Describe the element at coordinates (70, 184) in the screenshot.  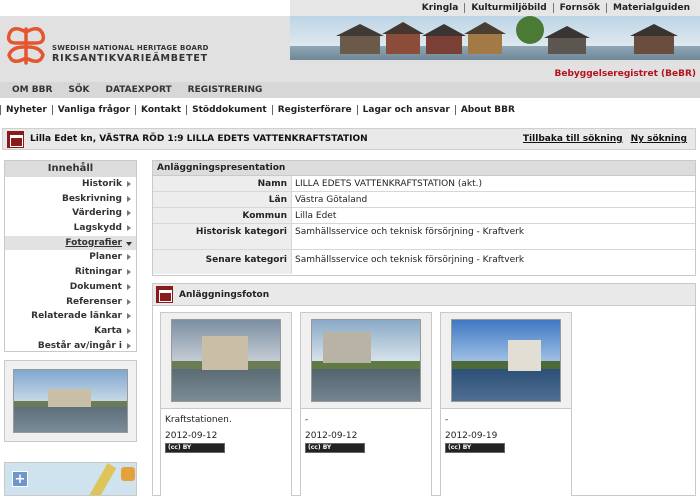
I see `sidebar-item-historik: Historik` at that location.